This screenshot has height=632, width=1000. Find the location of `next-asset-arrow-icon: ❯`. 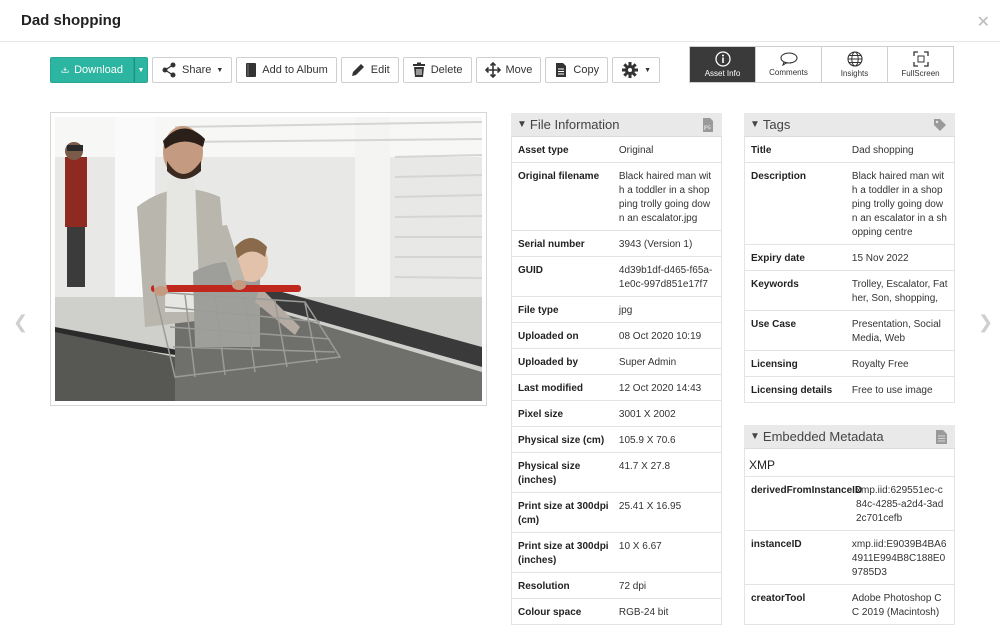

next-asset-arrow-icon: ❯ is located at coordinates (985, 322).